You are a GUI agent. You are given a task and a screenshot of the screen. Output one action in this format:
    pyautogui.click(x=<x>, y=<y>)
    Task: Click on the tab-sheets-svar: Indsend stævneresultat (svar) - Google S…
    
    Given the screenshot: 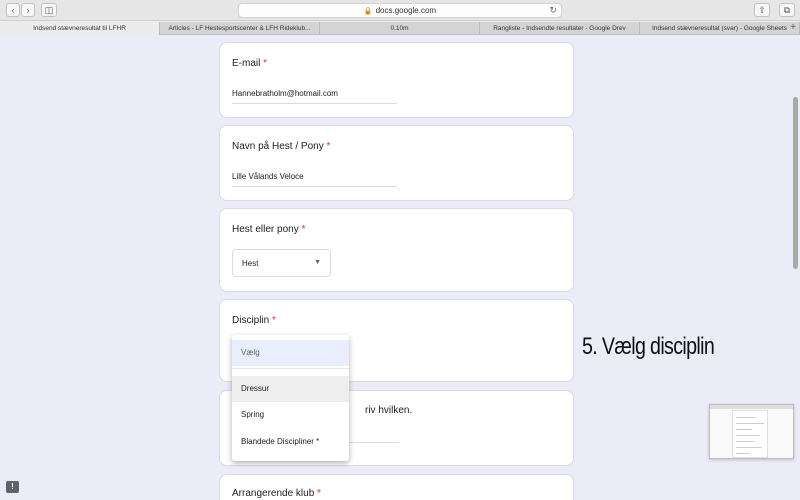 What is the action you would take?
    pyautogui.click(x=720, y=28)
    